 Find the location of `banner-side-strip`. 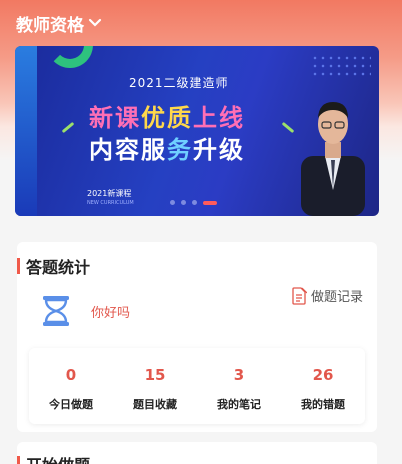

banner-side-strip is located at coordinates (26, 131).